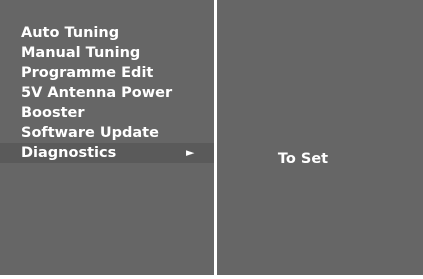 The height and width of the screenshot is (279, 423). I want to click on menu-item-5v-antenna-power: 5V Antenna Power, so click(107, 93).